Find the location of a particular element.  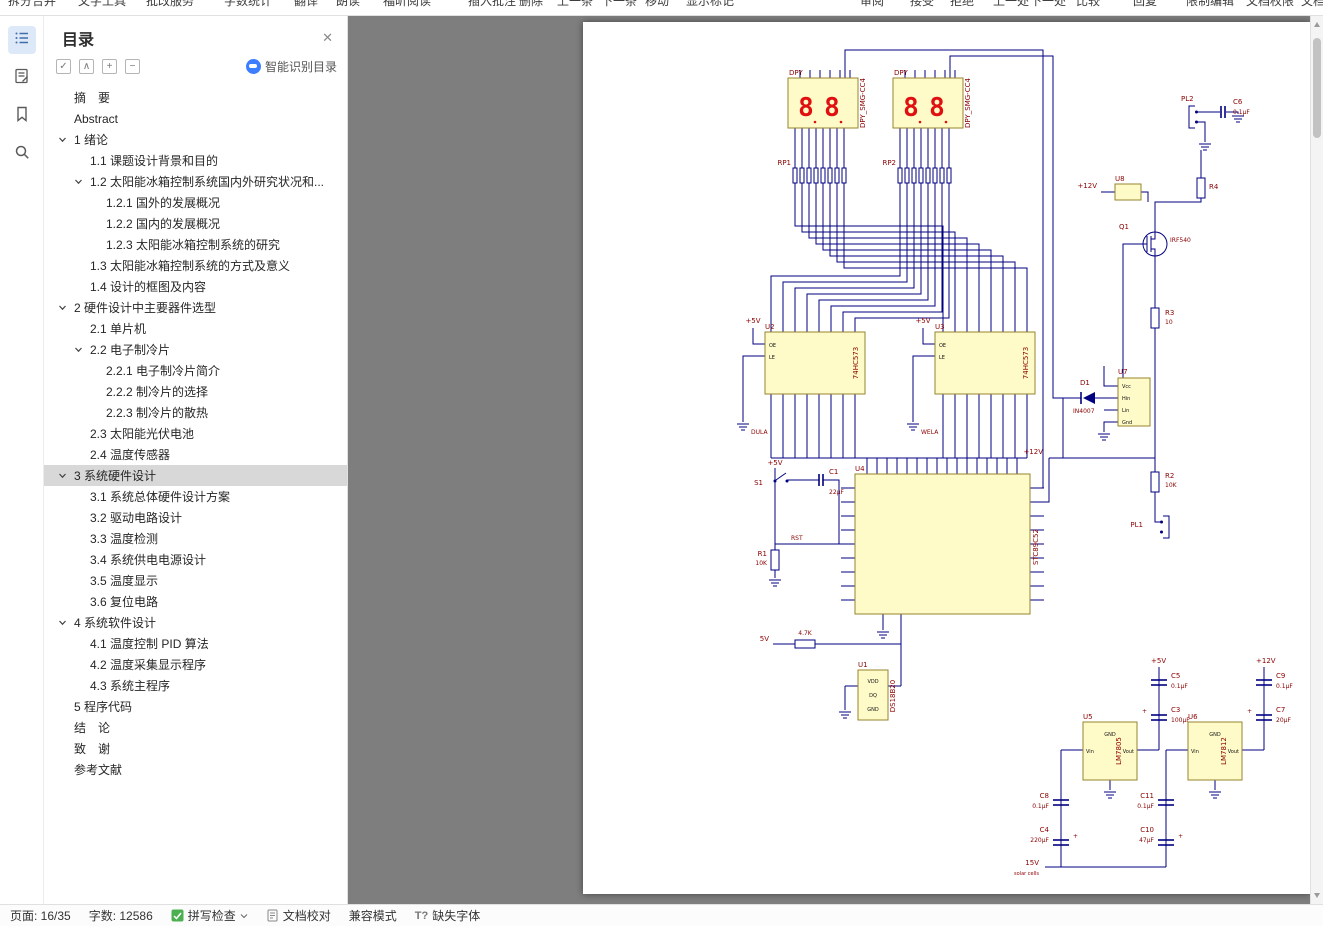

toolbar-item: 下一条 is located at coordinates (619, 4).